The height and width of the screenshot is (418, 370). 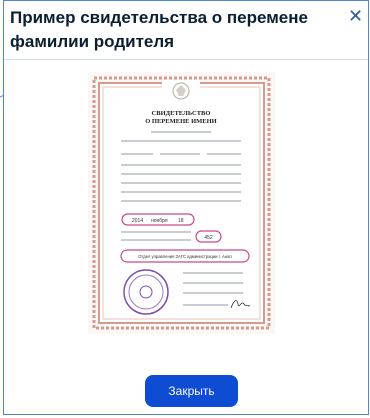 What do you see at coordinates (186, 59) in the screenshot?
I see `divider` at bounding box center [186, 59].